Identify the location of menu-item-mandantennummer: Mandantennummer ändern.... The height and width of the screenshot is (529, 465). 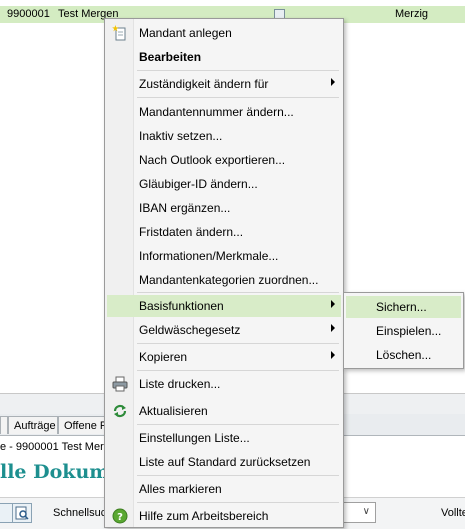
(224, 112).